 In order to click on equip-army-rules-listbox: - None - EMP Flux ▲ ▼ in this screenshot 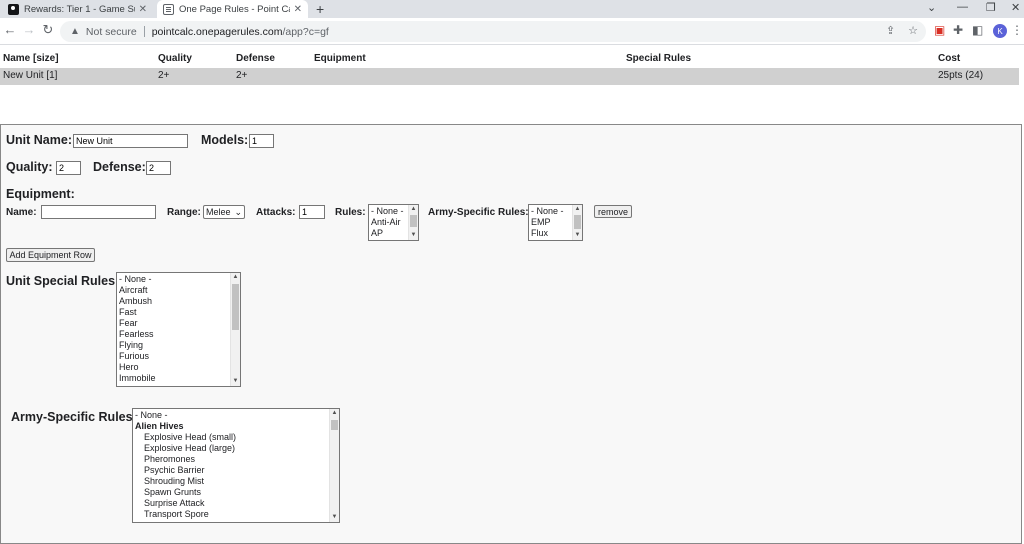, I will do `click(555, 222)`.